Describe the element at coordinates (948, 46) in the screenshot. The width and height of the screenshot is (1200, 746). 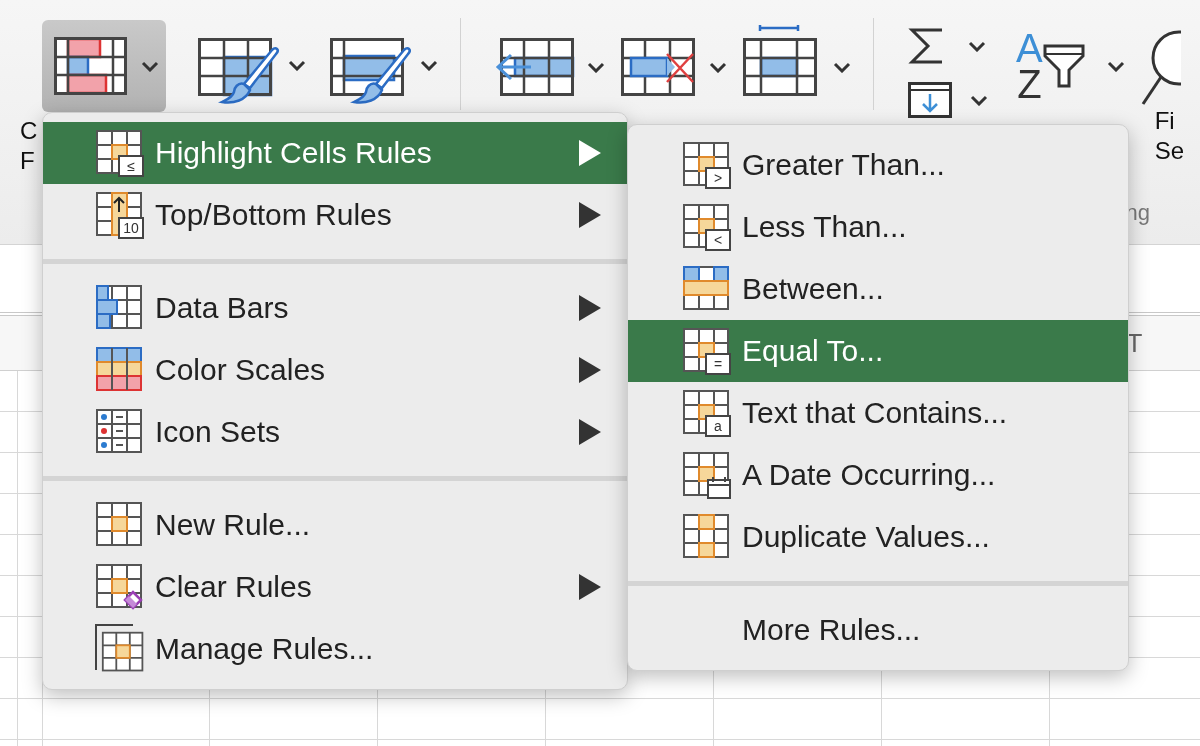
I see `autosum-button` at that location.